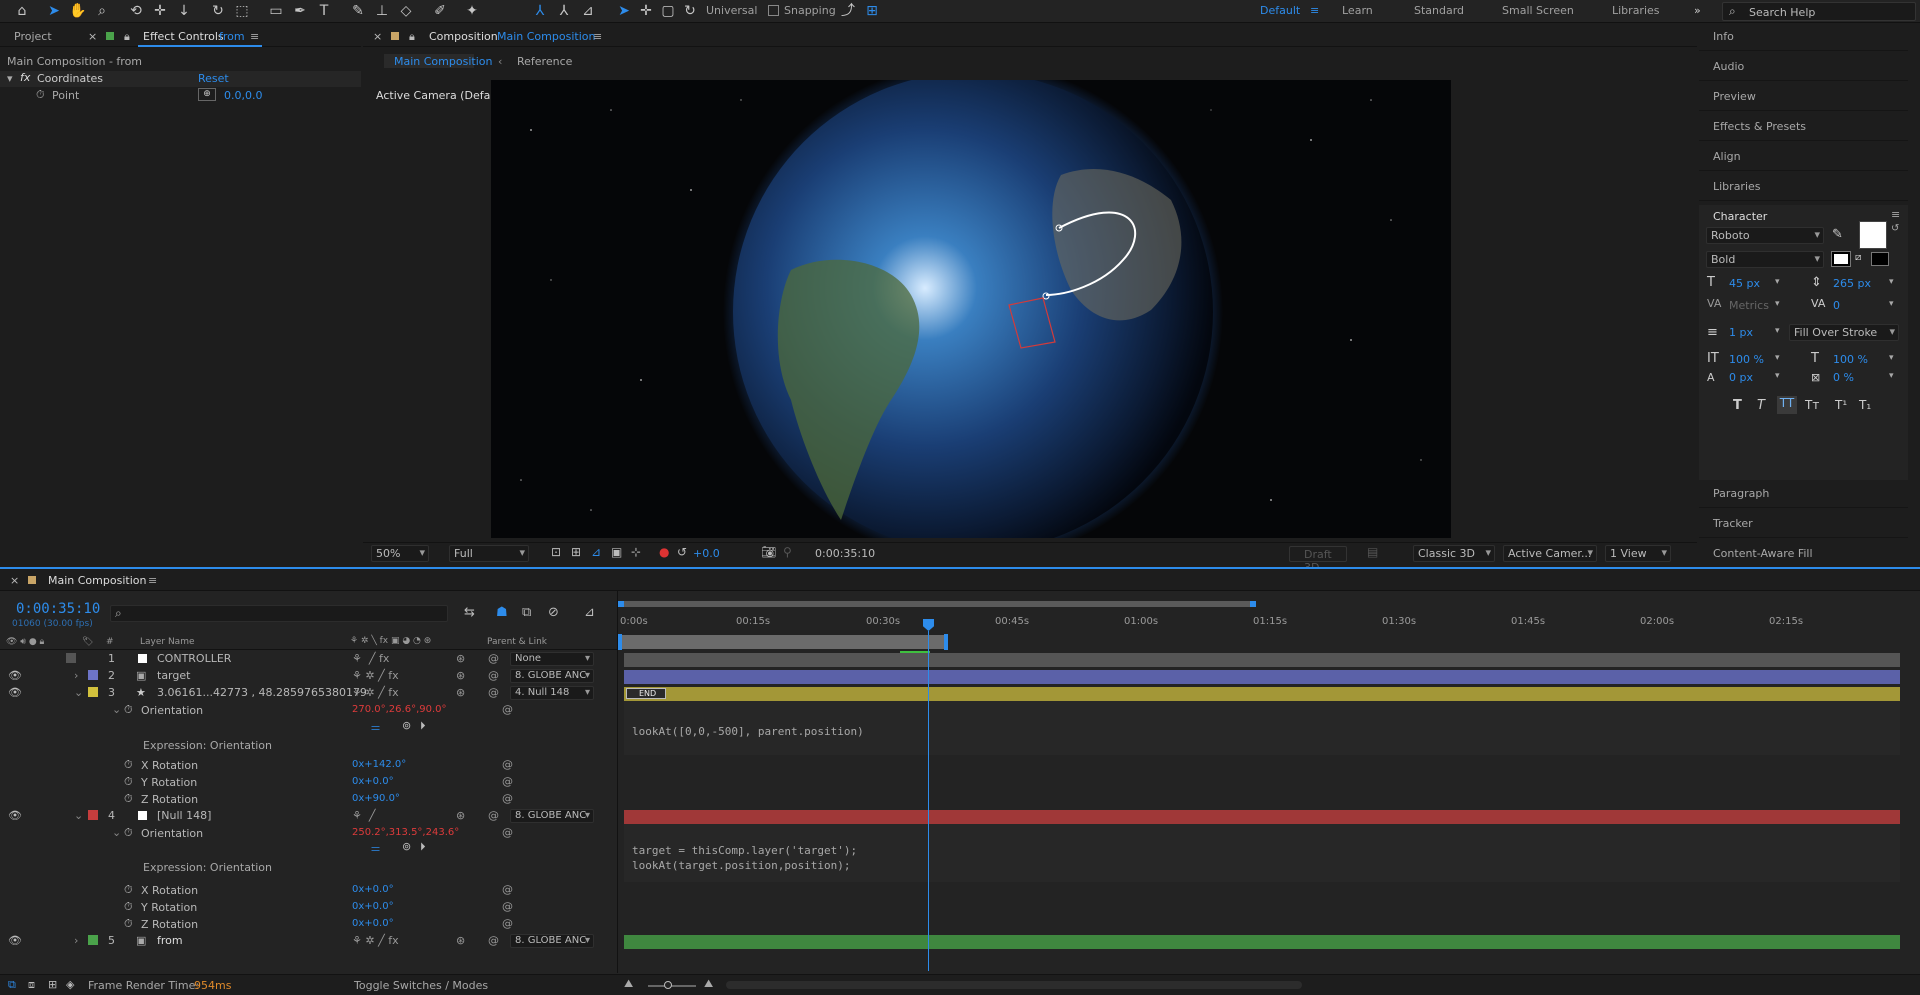 The width and height of the screenshot is (1920, 995). What do you see at coordinates (1746, 359) in the screenshot?
I see `vertical-scale-value: 100 %` at bounding box center [1746, 359].